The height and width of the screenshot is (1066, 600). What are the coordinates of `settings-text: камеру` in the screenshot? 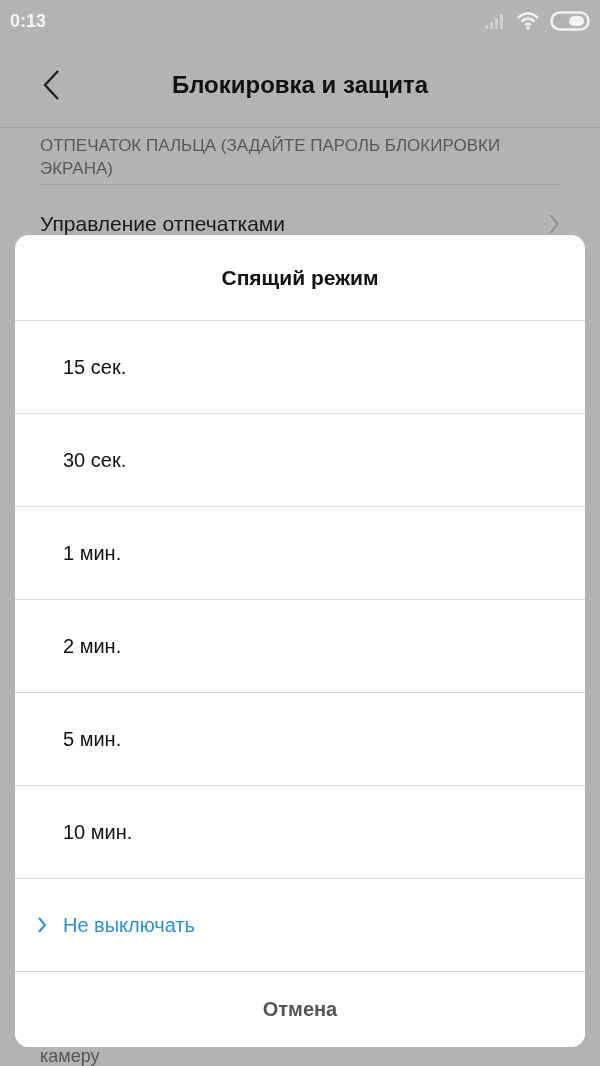 It's located at (70, 1056).